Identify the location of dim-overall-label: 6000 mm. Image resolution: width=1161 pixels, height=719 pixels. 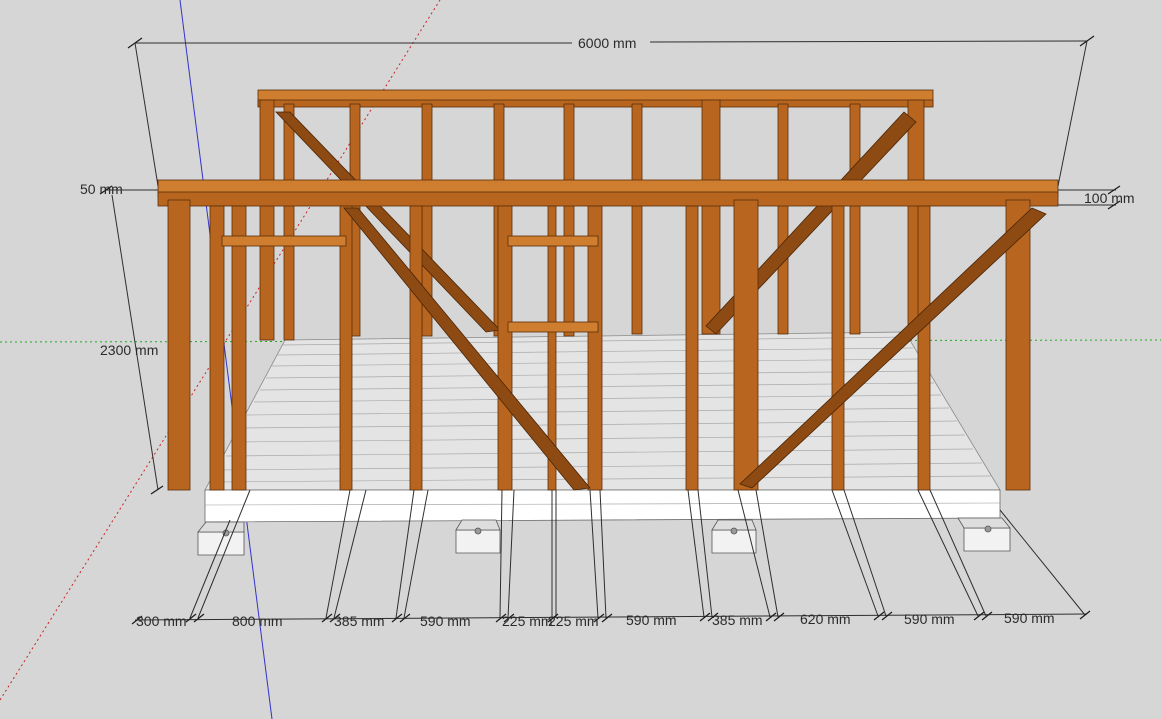
(607, 43).